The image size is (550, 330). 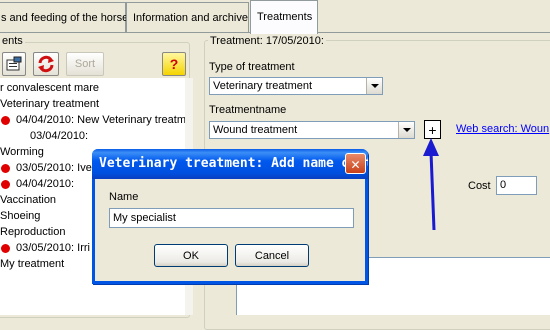 What do you see at coordinates (59, 136) in the screenshot?
I see `tree-item-label: 03/04/2010:` at bounding box center [59, 136].